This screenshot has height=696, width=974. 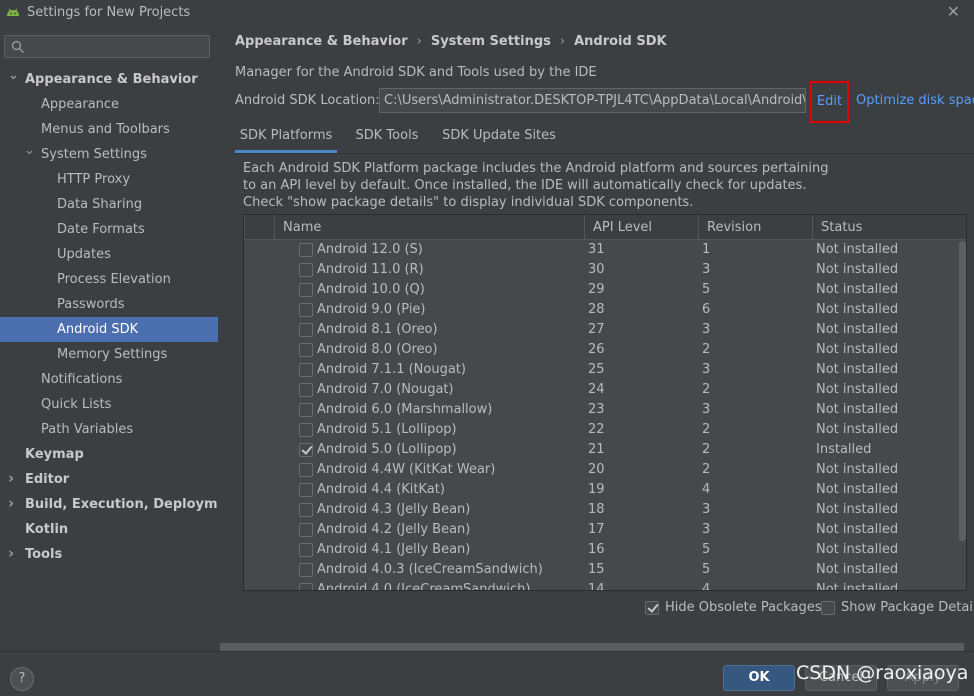 What do you see at coordinates (429, 227) in the screenshot?
I see `column-header-name: Name` at bounding box center [429, 227].